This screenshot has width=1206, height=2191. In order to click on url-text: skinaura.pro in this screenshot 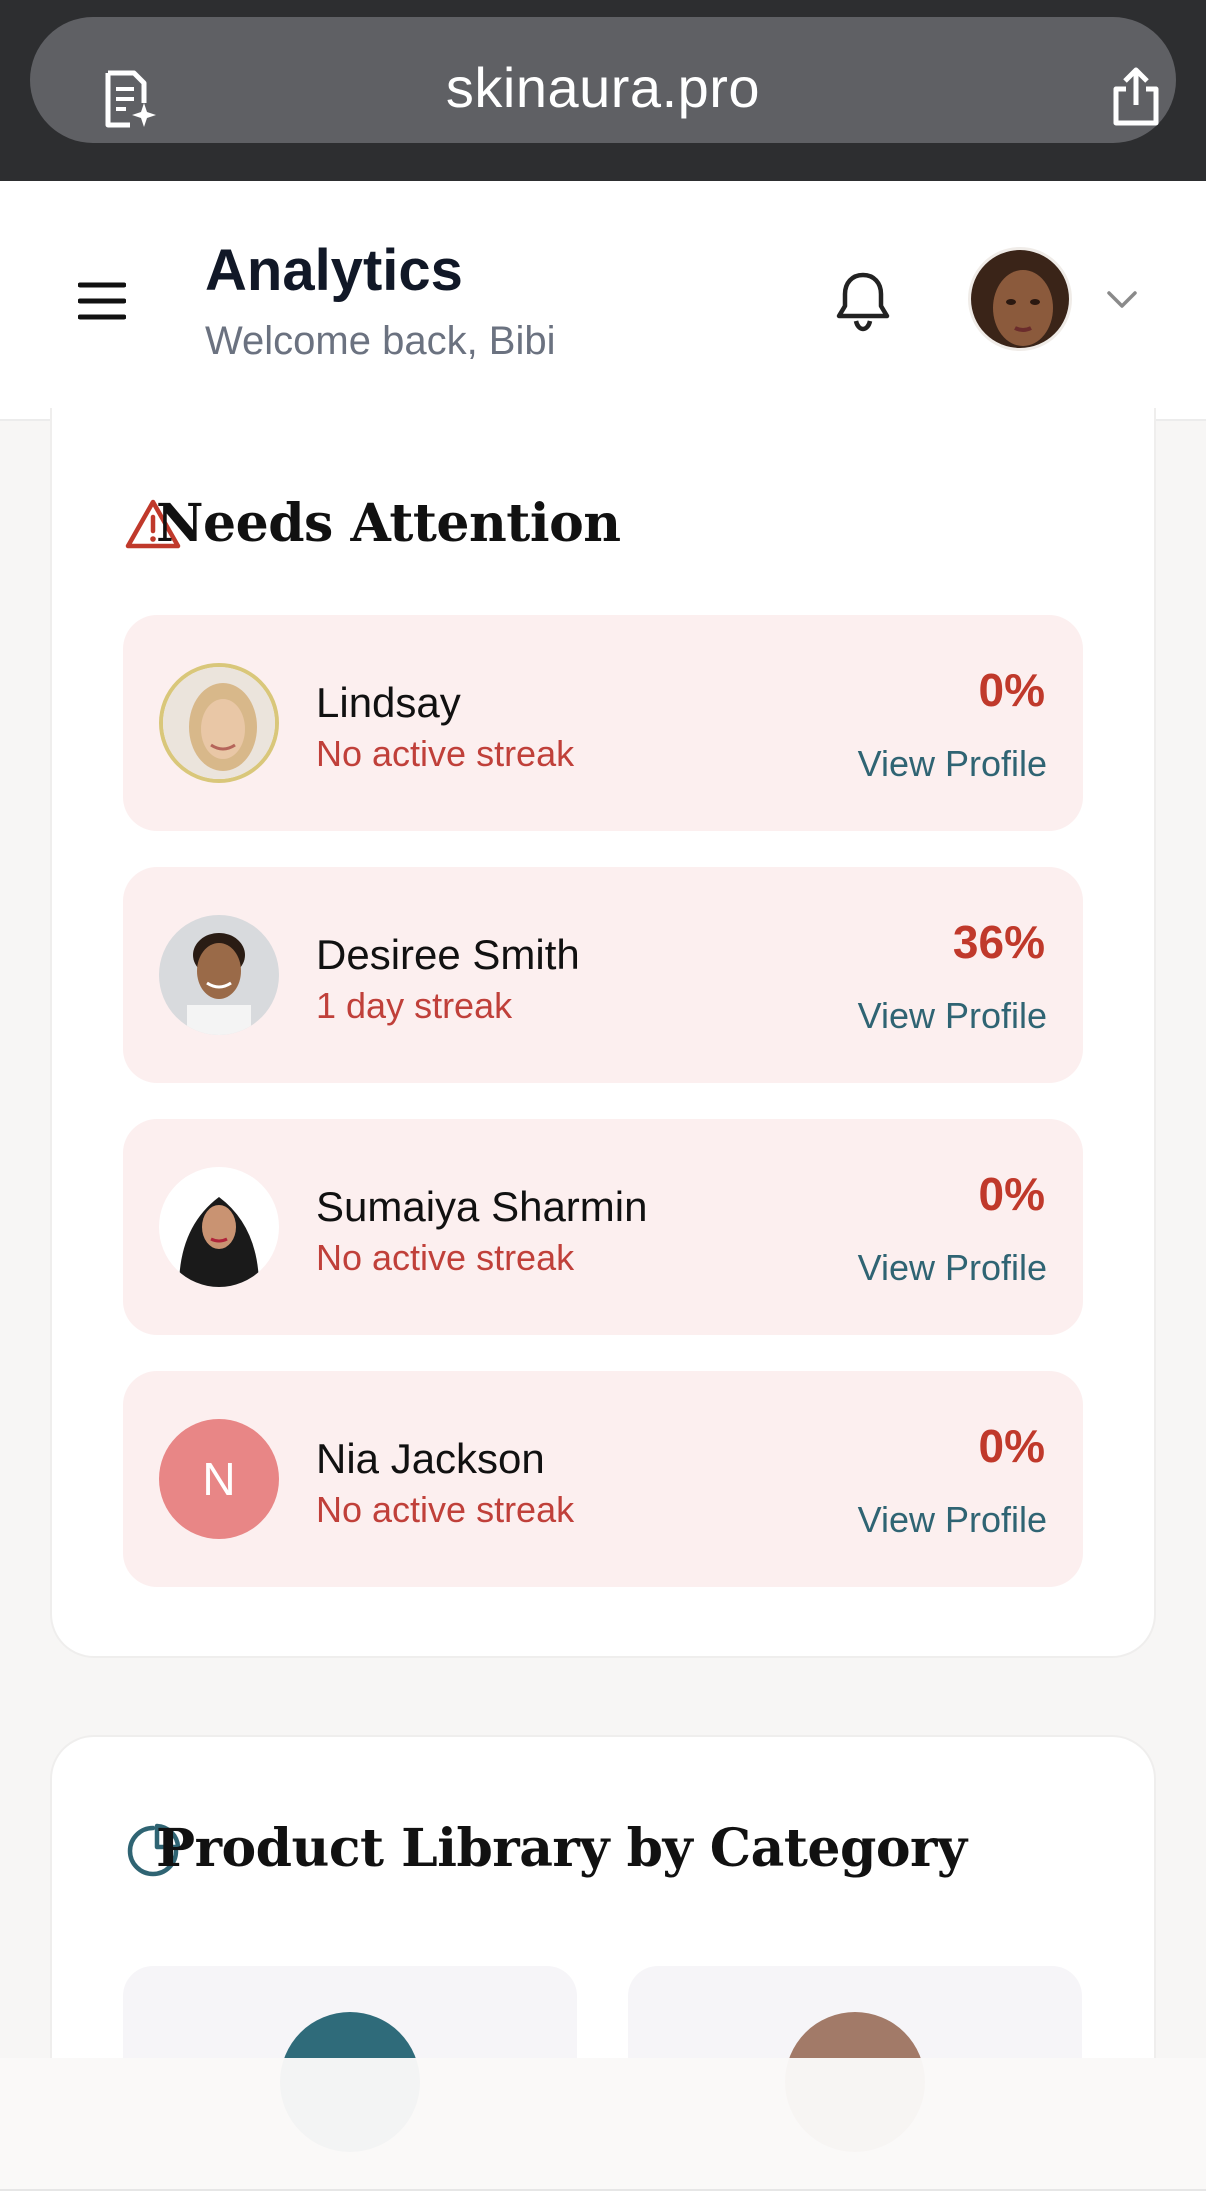, I will do `click(603, 87)`.